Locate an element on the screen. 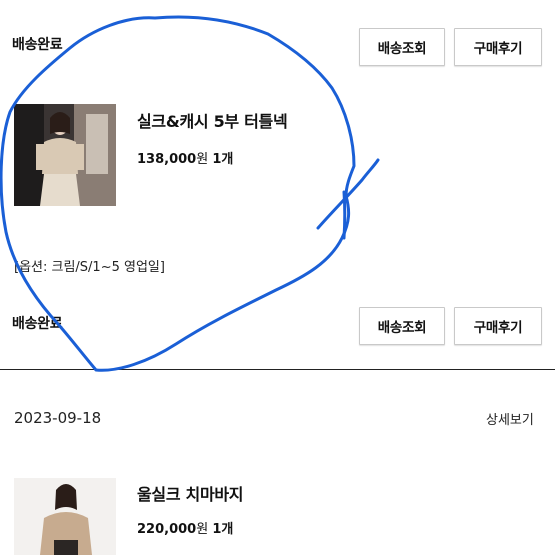 This screenshot has height=555, width=555. order-date: 2023-09-18 is located at coordinates (58, 418).